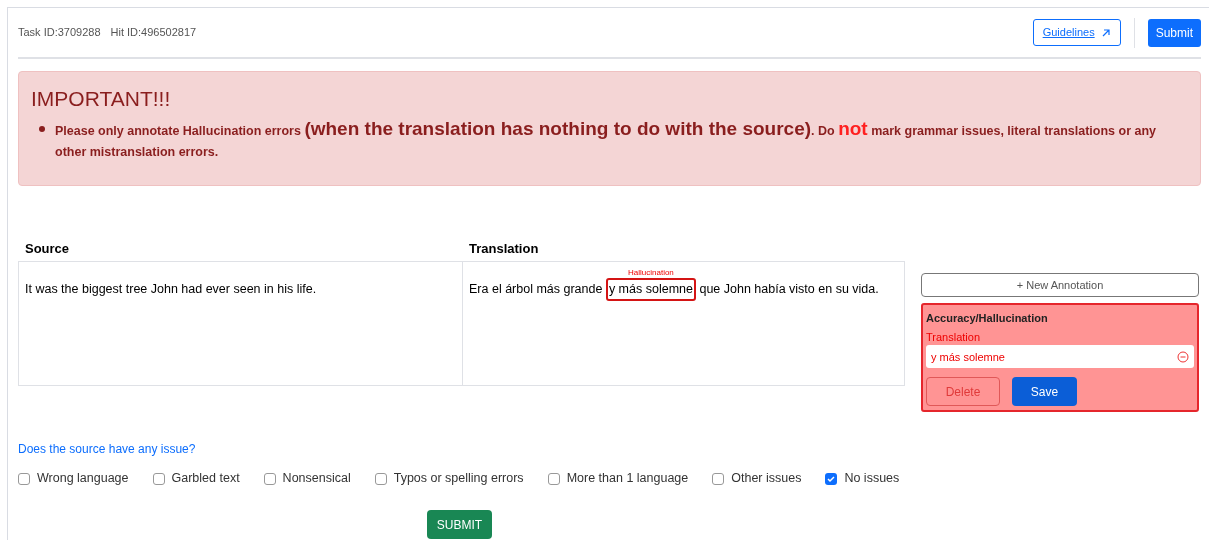 Image resolution: width=1209 pixels, height=540 pixels. I want to click on translation-text: Era el árbol más grande, so click(536, 289).